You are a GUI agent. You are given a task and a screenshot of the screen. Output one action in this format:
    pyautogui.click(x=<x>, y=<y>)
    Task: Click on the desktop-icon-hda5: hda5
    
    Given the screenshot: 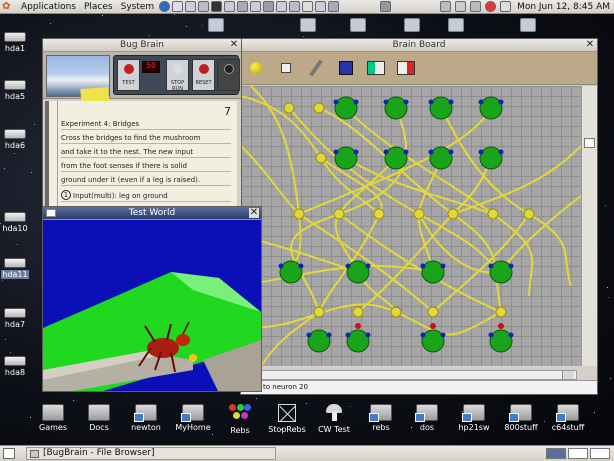 What is the action you would take?
    pyautogui.click(x=15, y=90)
    